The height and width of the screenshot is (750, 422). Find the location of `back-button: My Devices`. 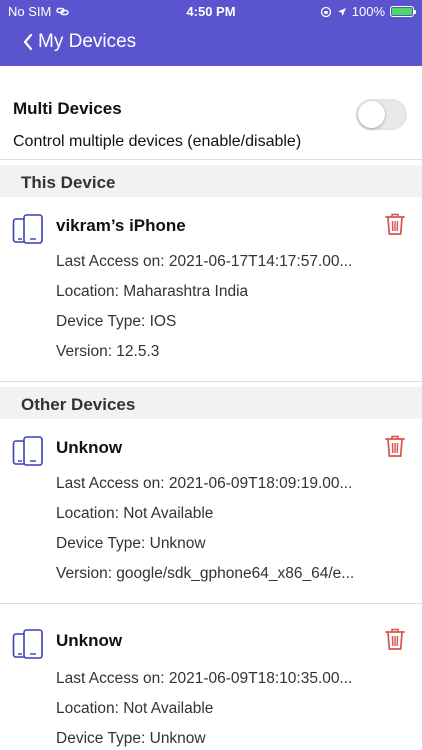

back-button: My Devices is located at coordinates (79, 42).